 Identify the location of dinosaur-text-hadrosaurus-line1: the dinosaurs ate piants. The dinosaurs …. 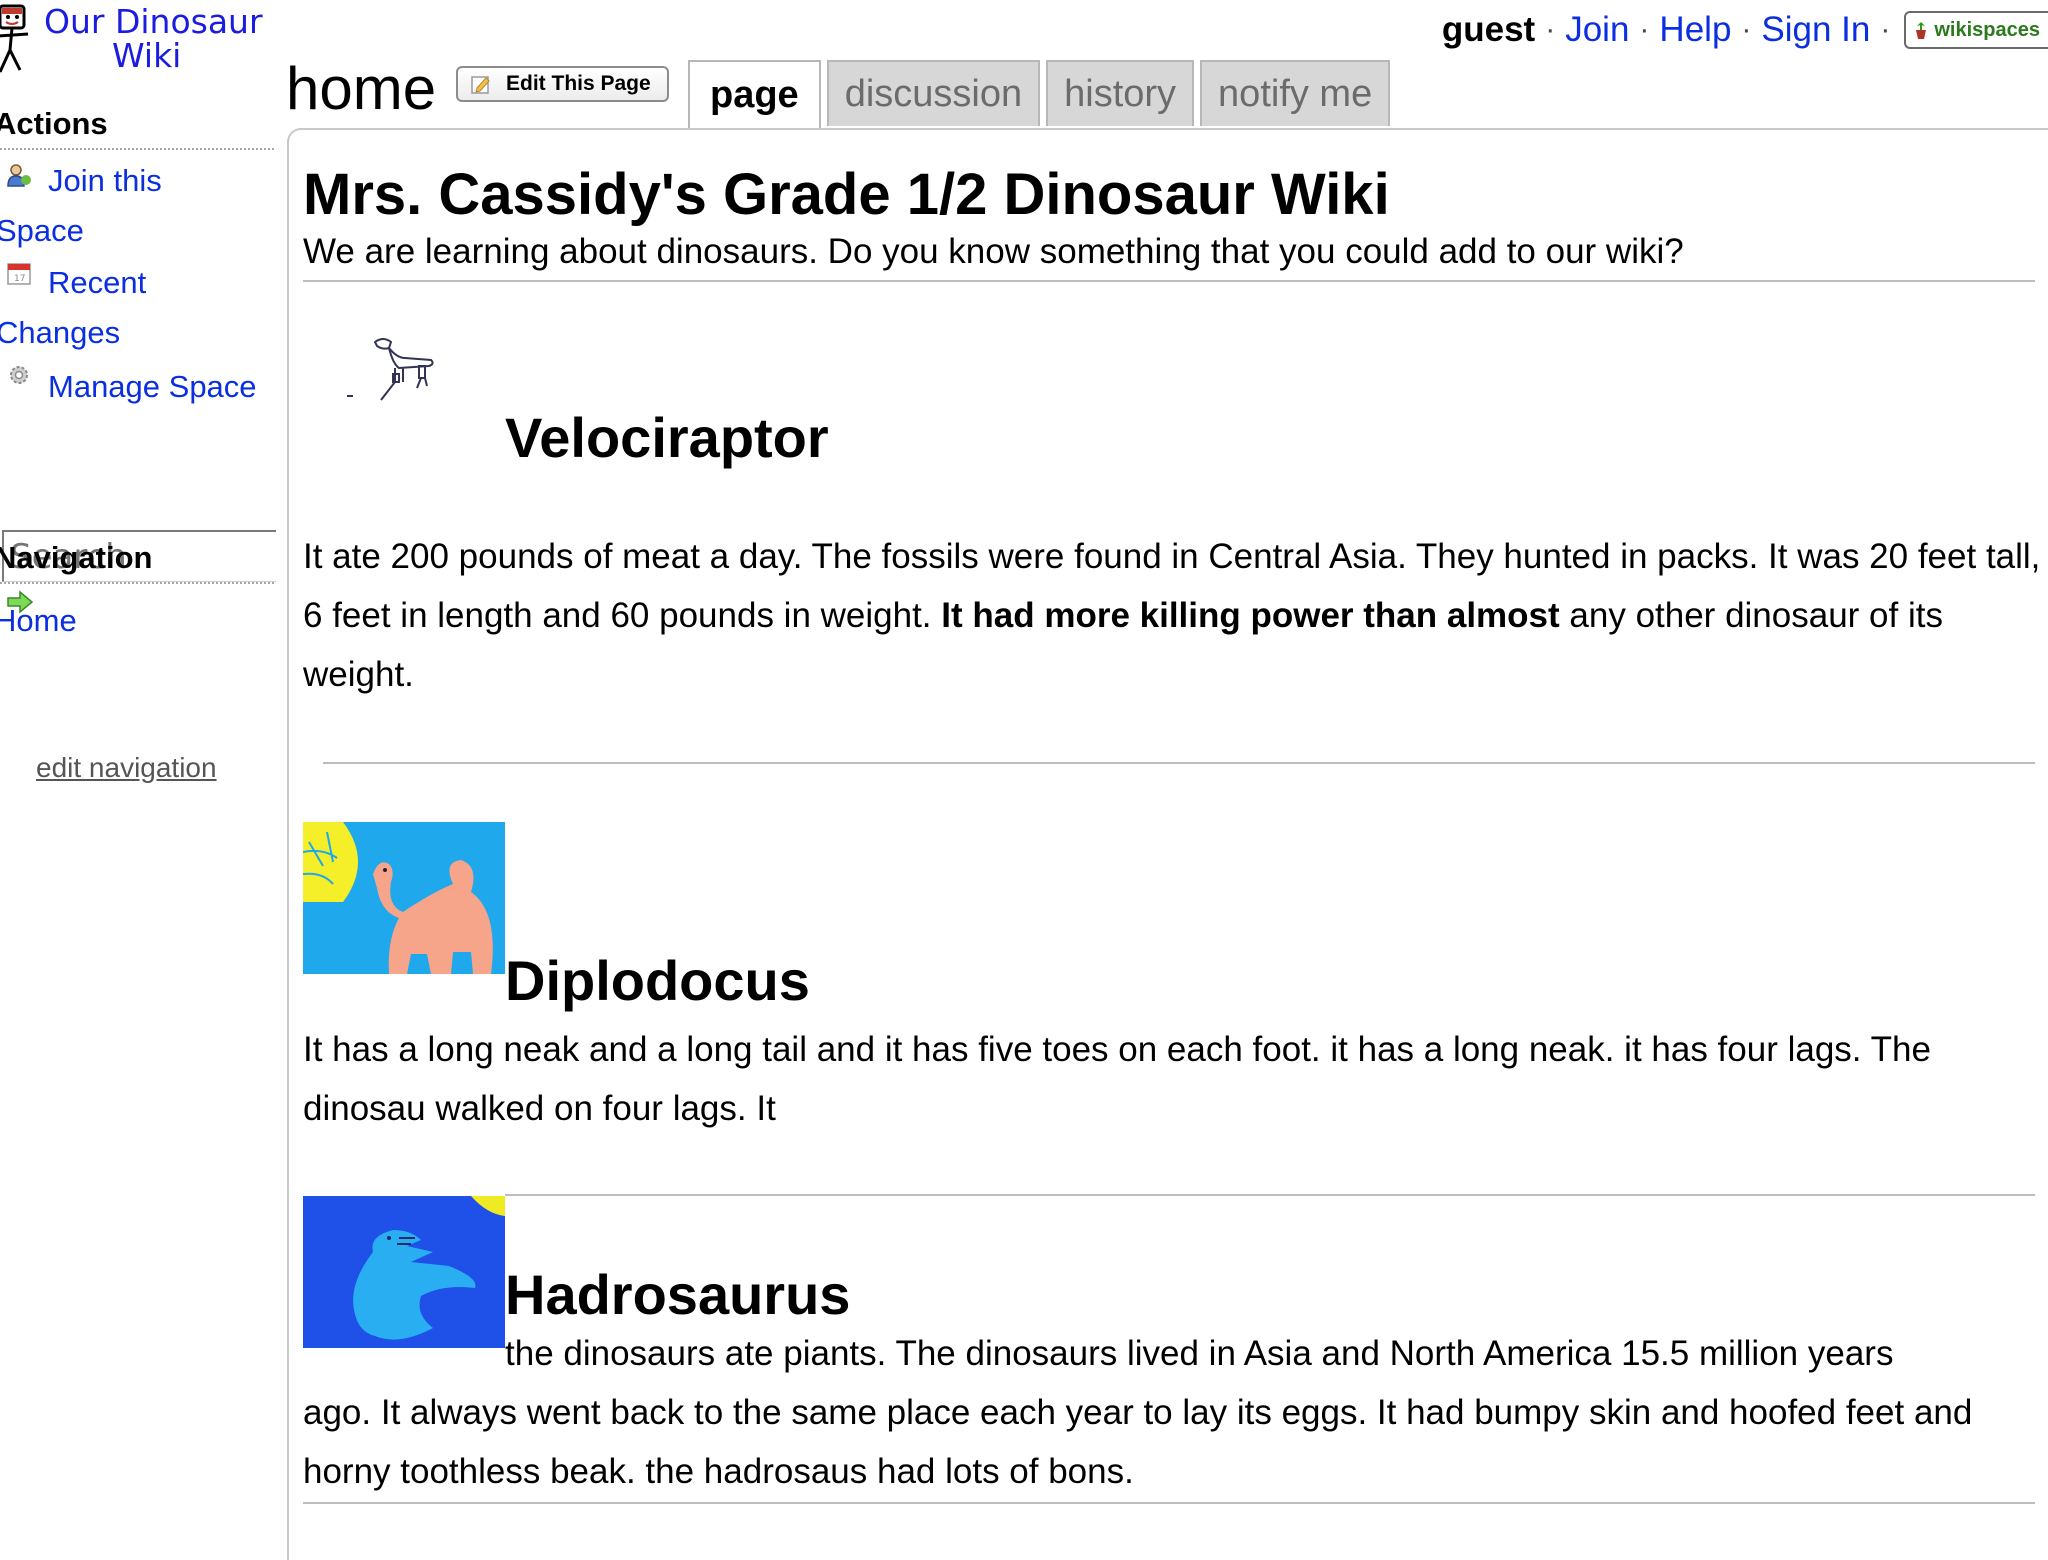
(1199, 1353).